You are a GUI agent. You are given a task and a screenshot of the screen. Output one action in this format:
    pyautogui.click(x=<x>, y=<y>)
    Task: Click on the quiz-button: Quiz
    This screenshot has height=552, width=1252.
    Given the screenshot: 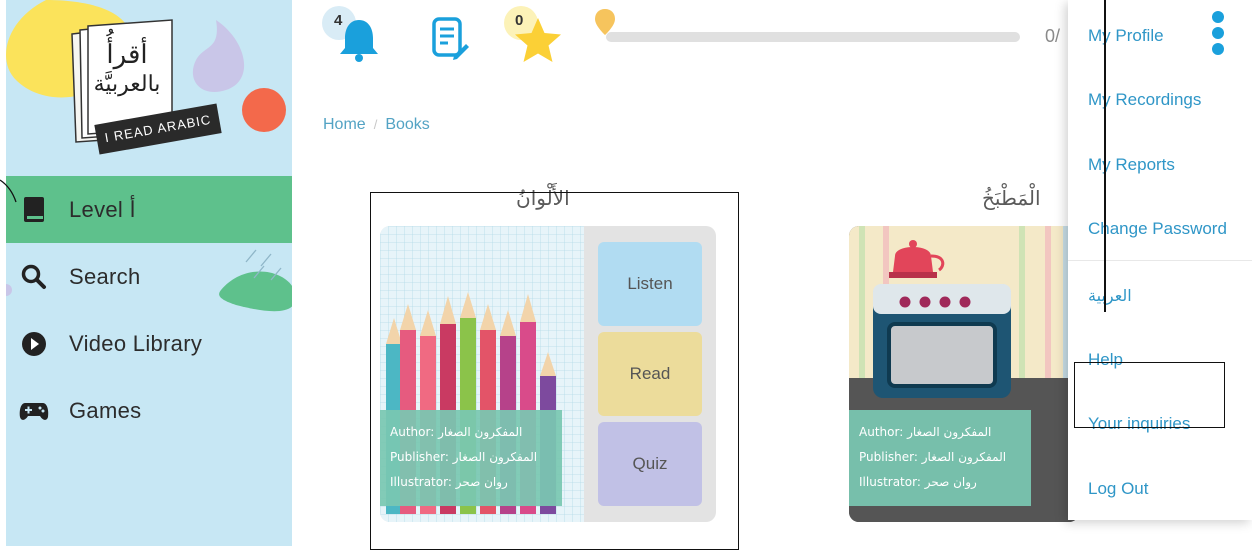 What is the action you would take?
    pyautogui.click(x=650, y=464)
    